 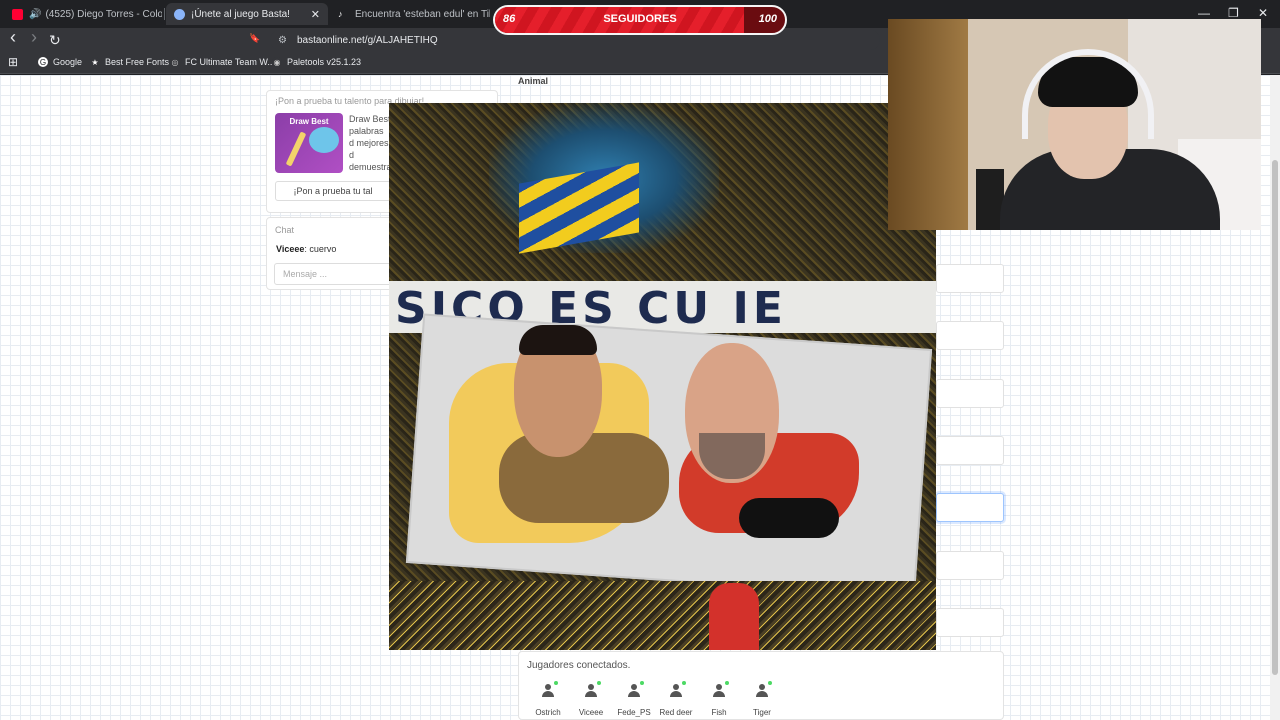 What do you see at coordinates (175, 62) in the screenshot?
I see `globe-icon: ◎` at bounding box center [175, 62].